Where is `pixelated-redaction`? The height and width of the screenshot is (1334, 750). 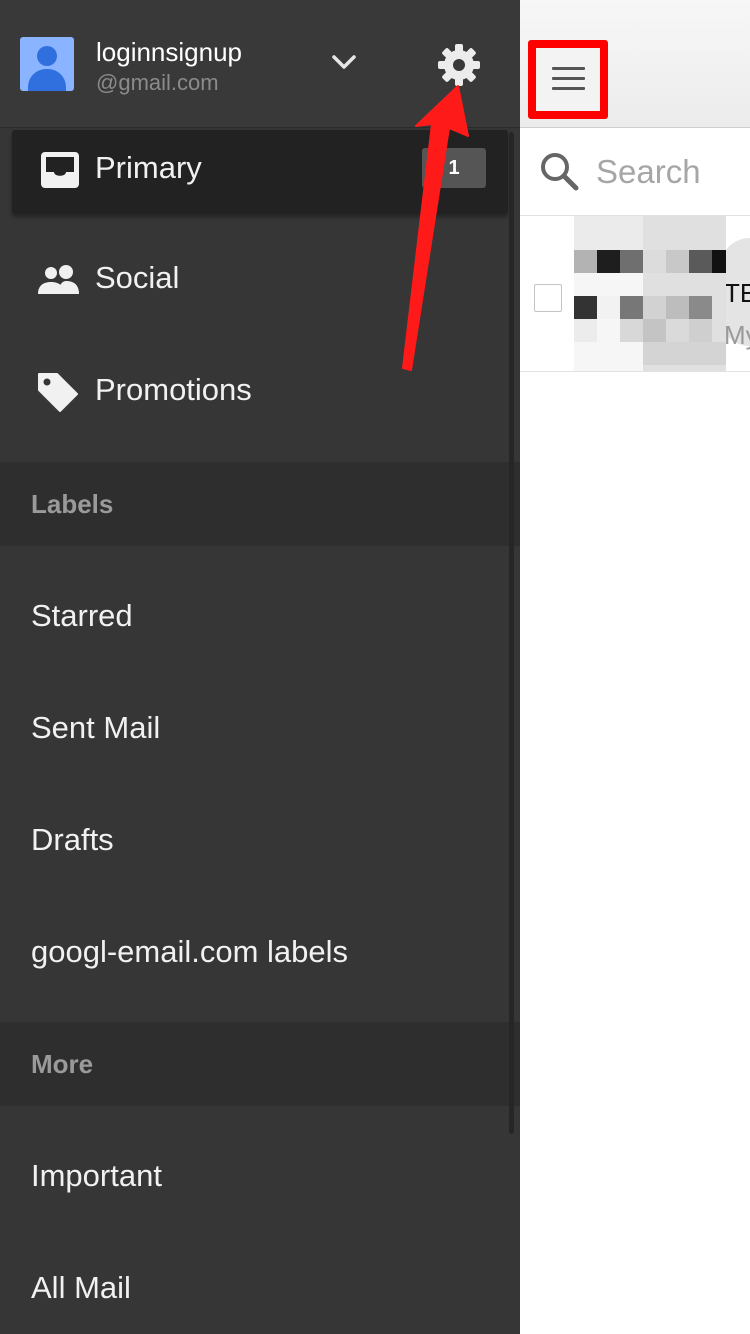
pixelated-redaction is located at coordinates (650, 293).